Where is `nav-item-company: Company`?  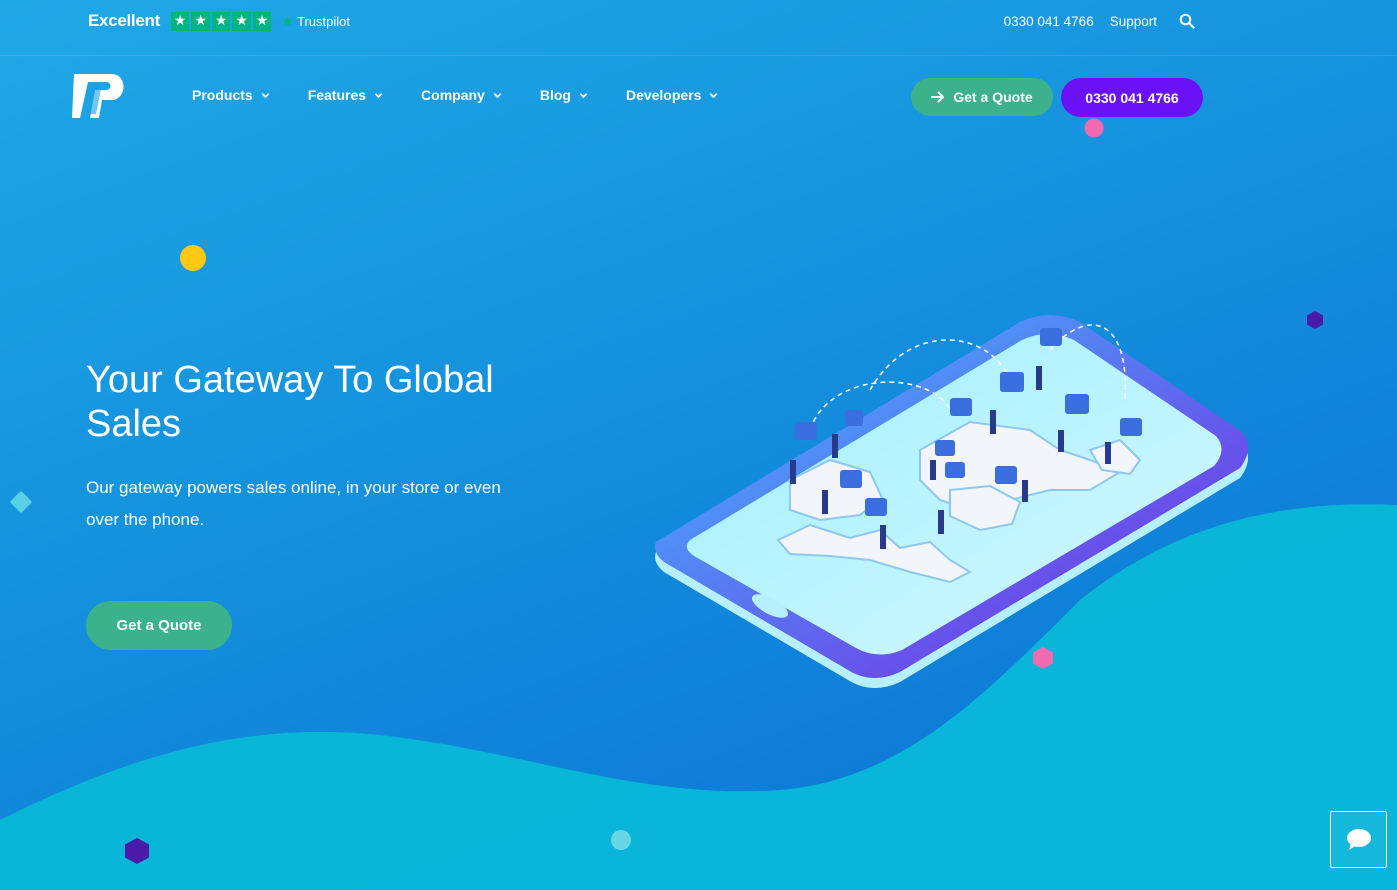
nav-item-company: Company is located at coordinates (461, 95).